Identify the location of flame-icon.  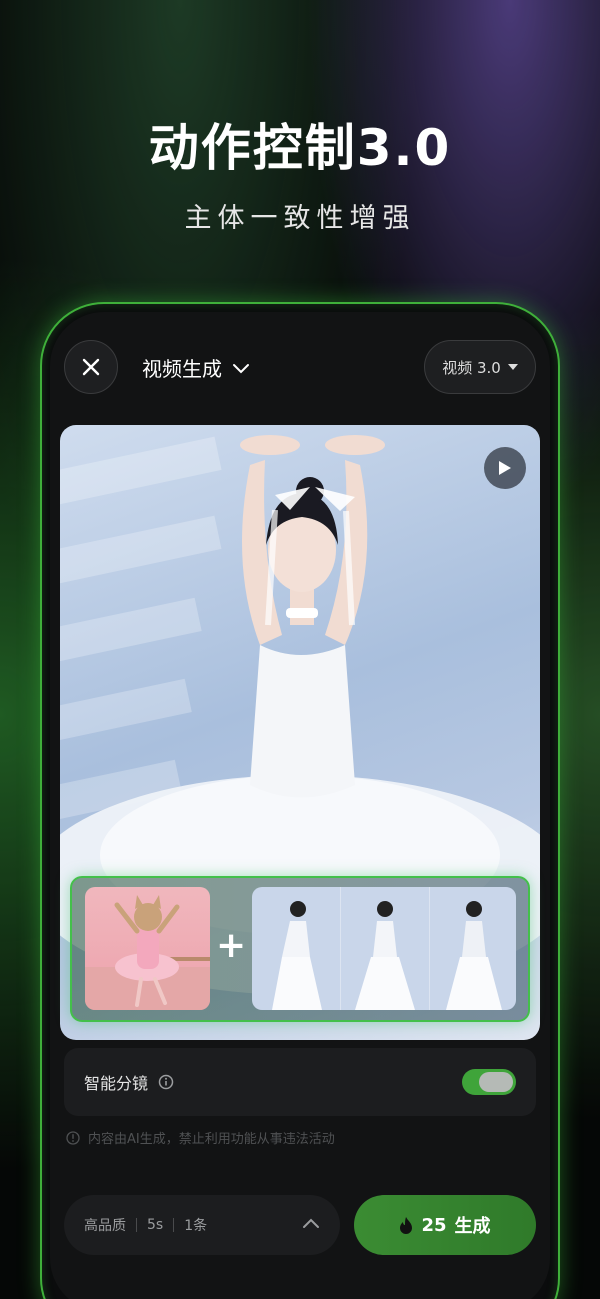
(406, 1225).